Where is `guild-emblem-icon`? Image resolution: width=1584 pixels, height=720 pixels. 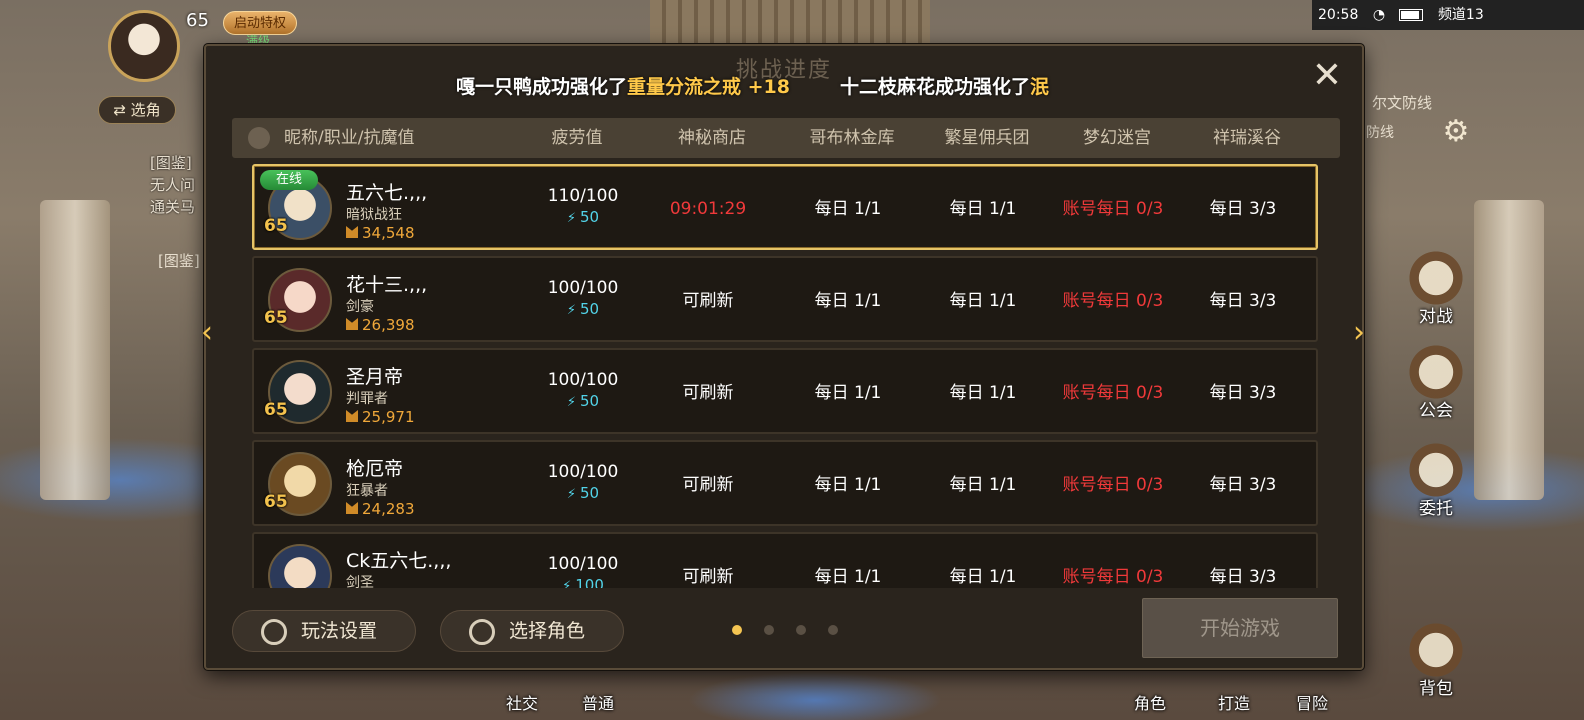 guild-emblem-icon is located at coordinates (1436, 372).